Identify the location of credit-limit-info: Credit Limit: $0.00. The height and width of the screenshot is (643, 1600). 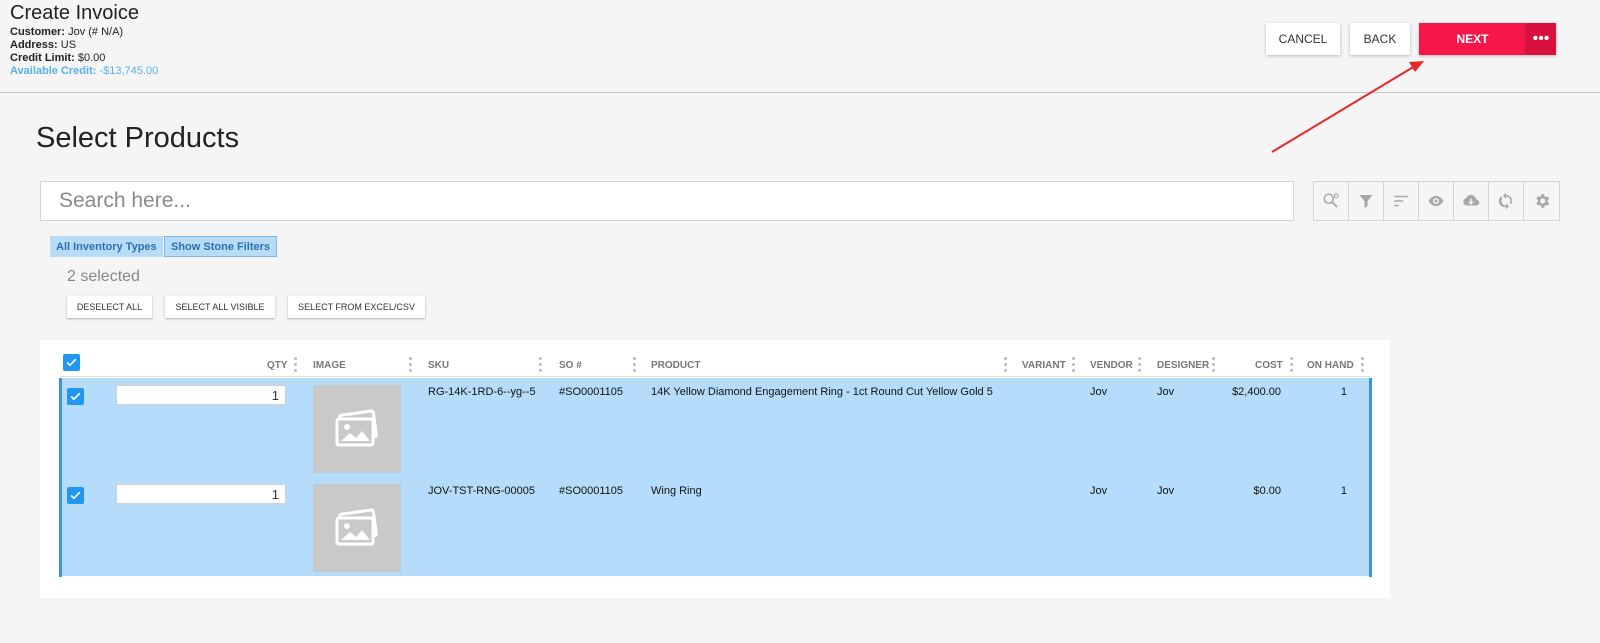
(57, 58).